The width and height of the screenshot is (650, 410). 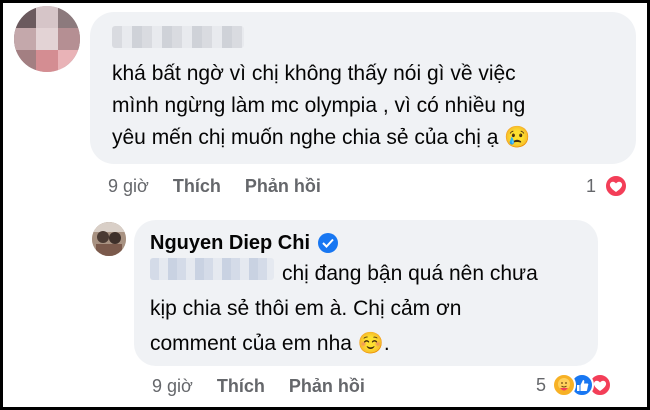 What do you see at coordinates (178, 37) in the screenshot?
I see `commenter-name-blurred` at bounding box center [178, 37].